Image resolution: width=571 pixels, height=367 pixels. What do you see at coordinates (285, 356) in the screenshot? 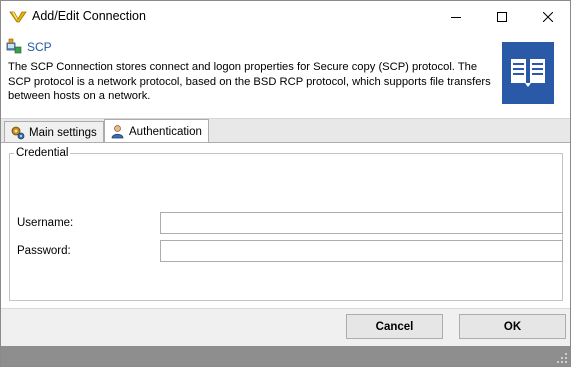
I see `status-bar` at bounding box center [285, 356].